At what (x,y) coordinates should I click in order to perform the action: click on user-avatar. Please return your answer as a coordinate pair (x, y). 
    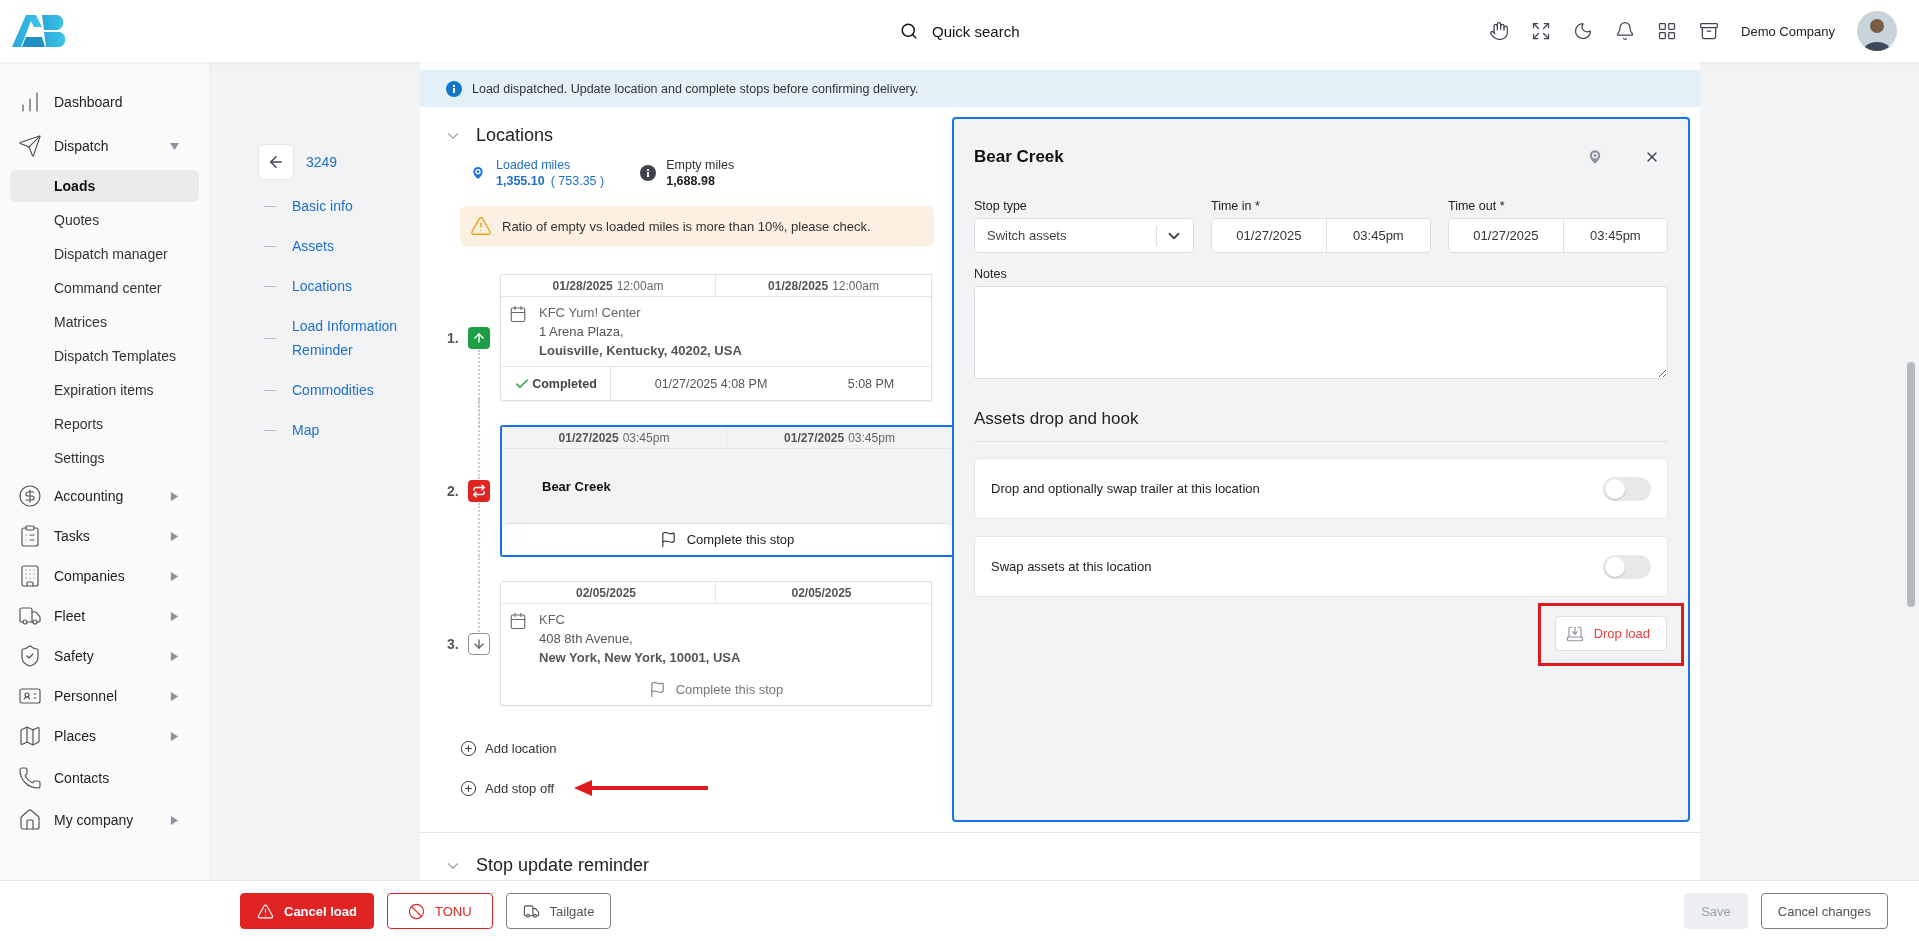
    Looking at the image, I should click on (1877, 31).